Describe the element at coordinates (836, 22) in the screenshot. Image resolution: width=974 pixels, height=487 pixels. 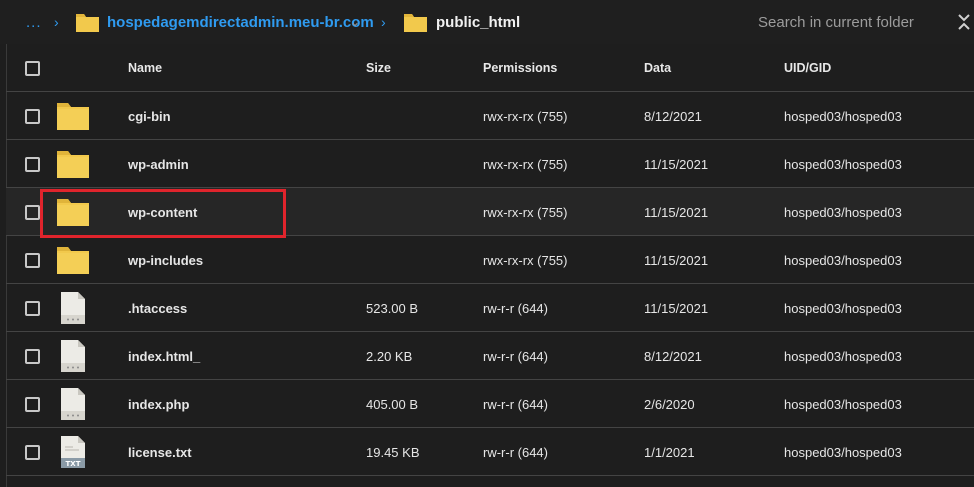
I see `search-input: Search in current folder` at that location.